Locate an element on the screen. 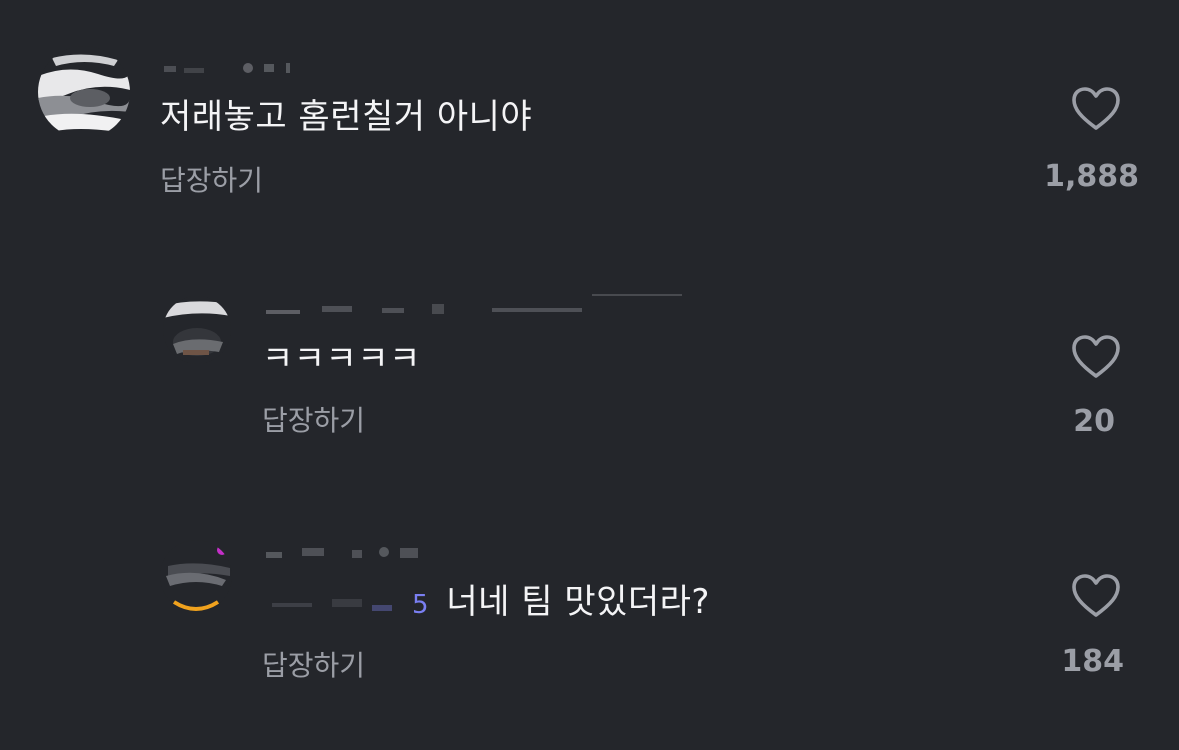 The width and height of the screenshot is (1179, 750). mention-blurred is located at coordinates (337, 604).